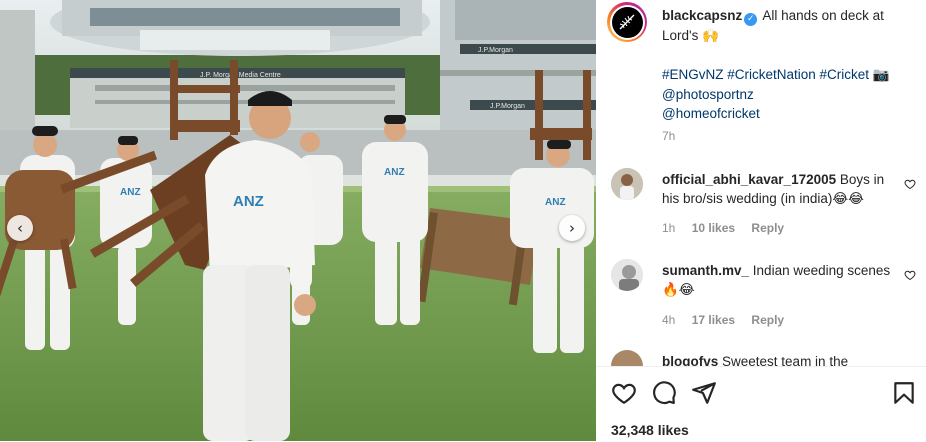 The image size is (926, 442). I want to click on post-actions: 32,348 likes, so click(761, 404).